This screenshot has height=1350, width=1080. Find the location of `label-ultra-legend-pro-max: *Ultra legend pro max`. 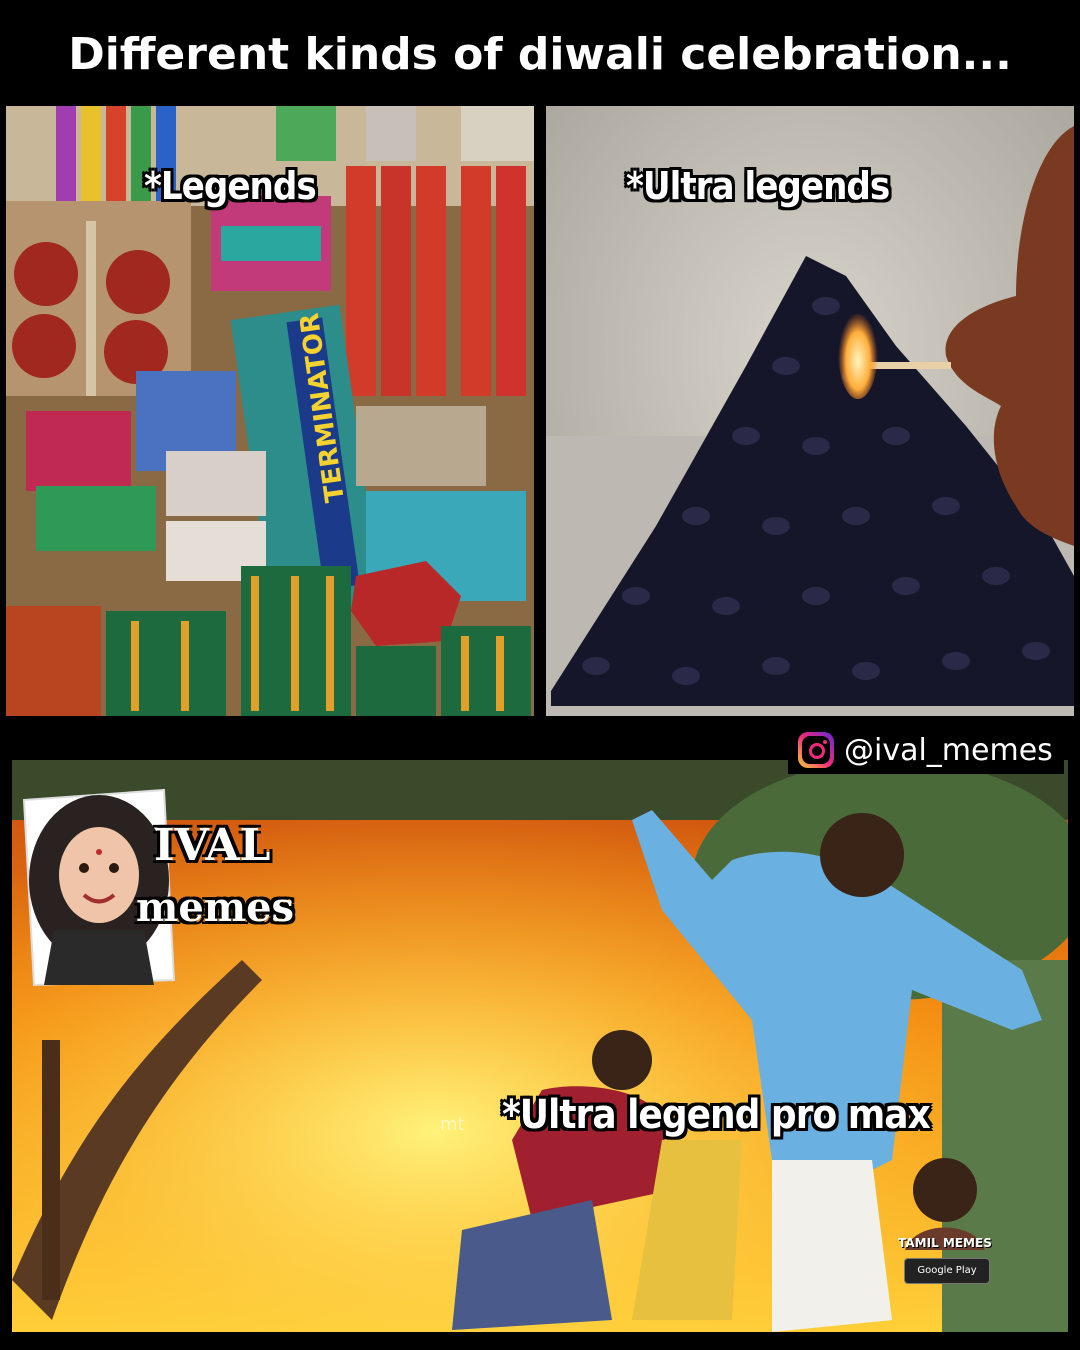

label-ultra-legend-pro-max: *Ultra legend pro max is located at coordinates (716, 1115).